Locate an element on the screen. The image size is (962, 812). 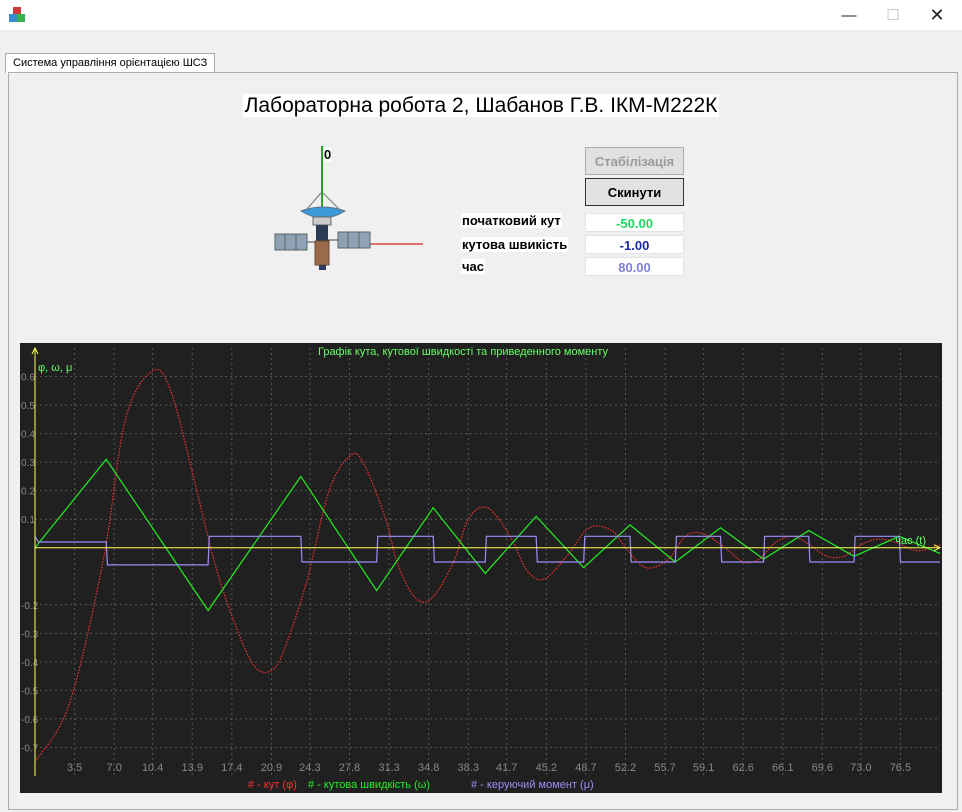
time-field: 80.00 is located at coordinates (634, 266).